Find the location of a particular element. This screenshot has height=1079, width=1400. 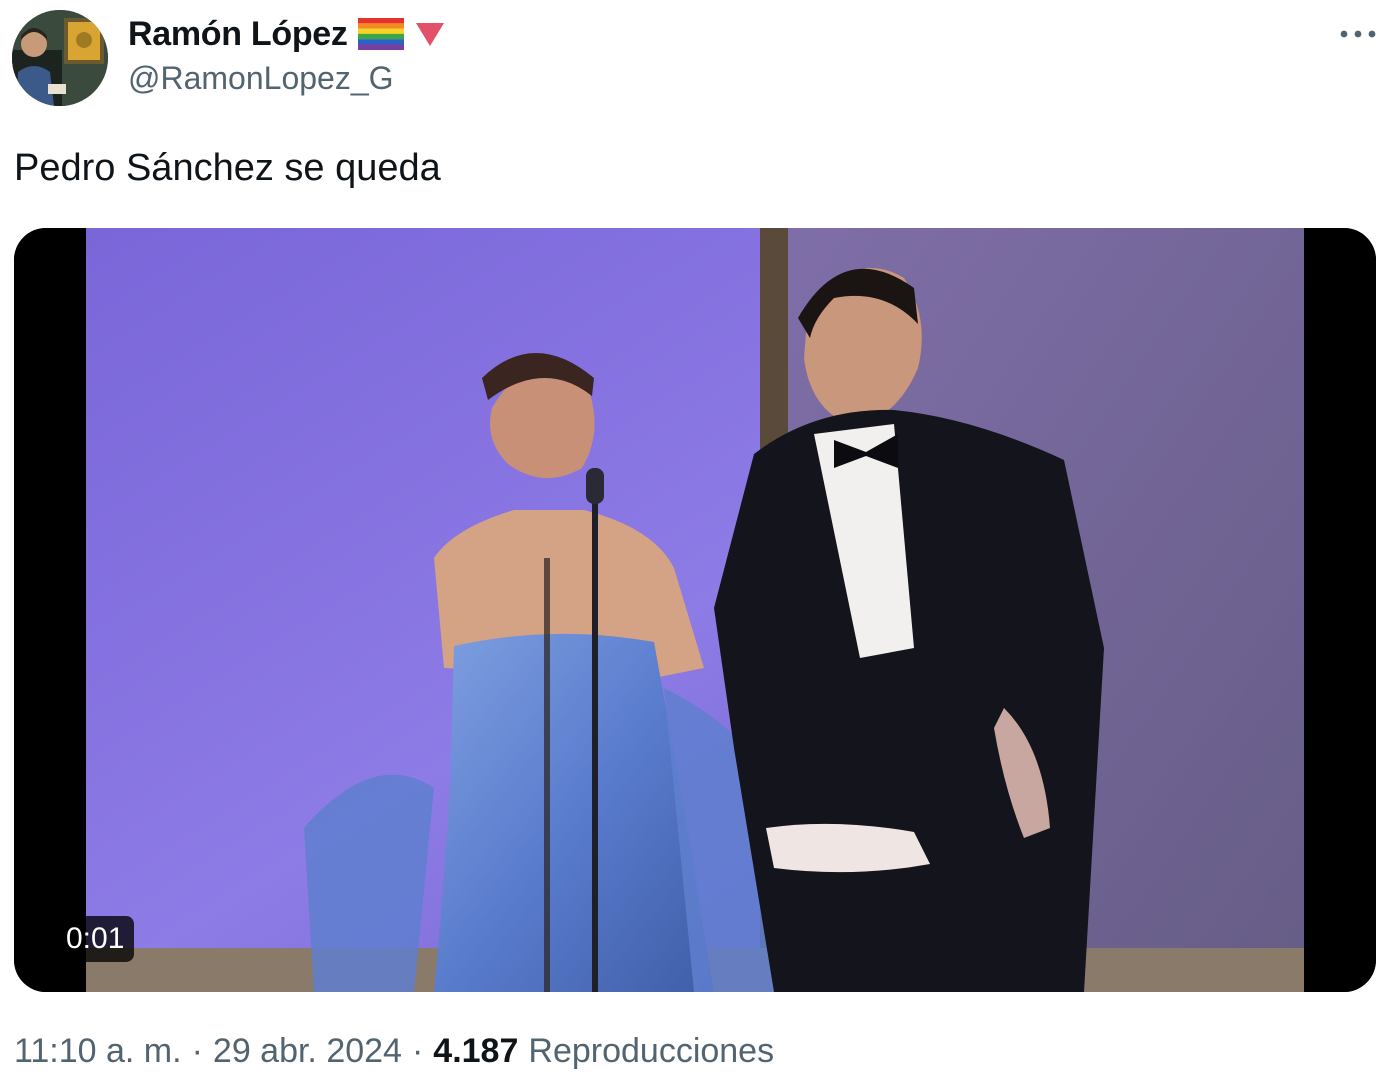

display-name: Ramón López is located at coordinates (238, 34).